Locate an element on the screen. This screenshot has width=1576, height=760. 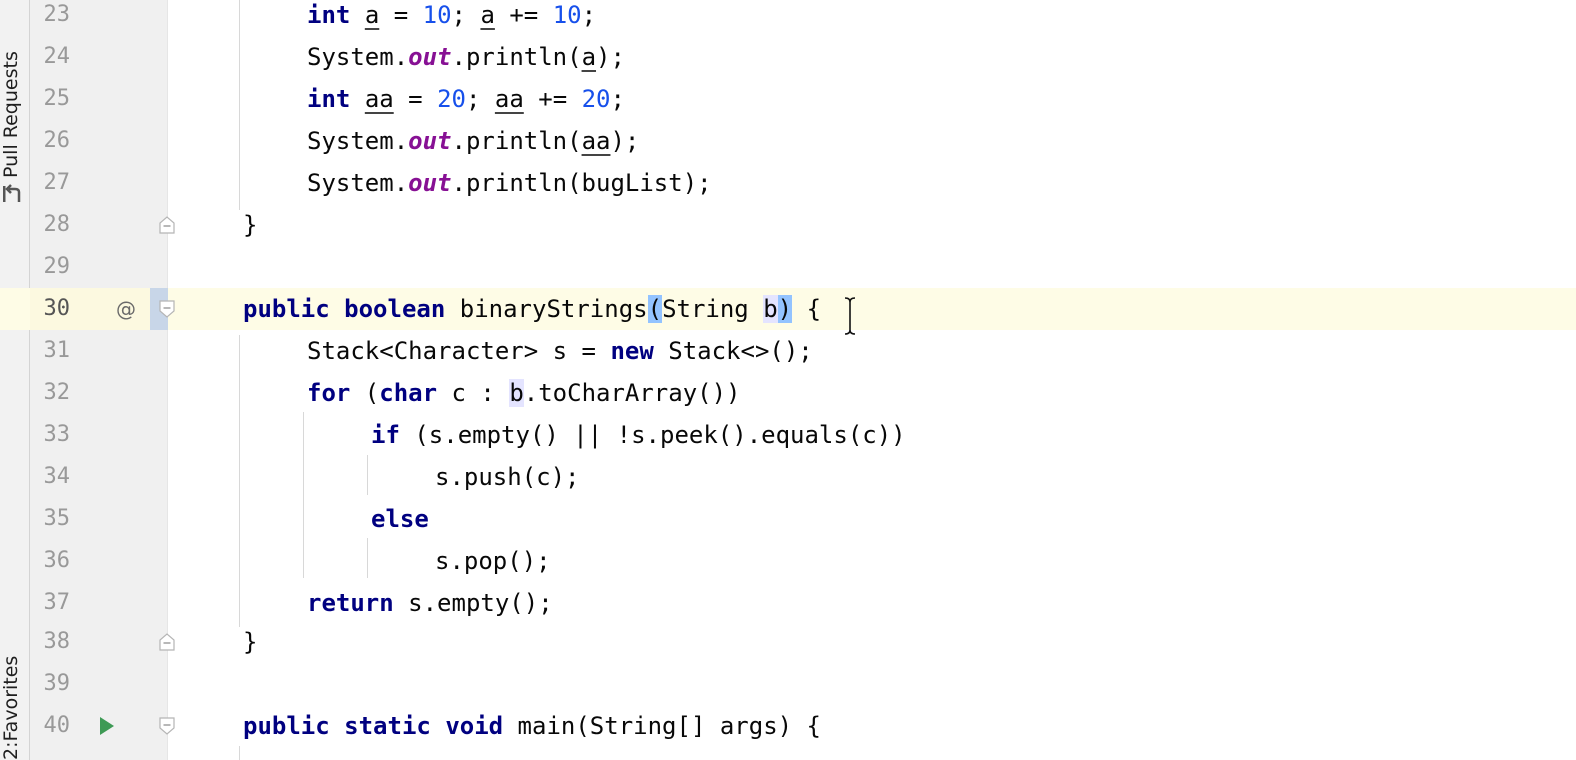
code-line: 26 System.out.println(aa); is located at coordinates (788, 141).